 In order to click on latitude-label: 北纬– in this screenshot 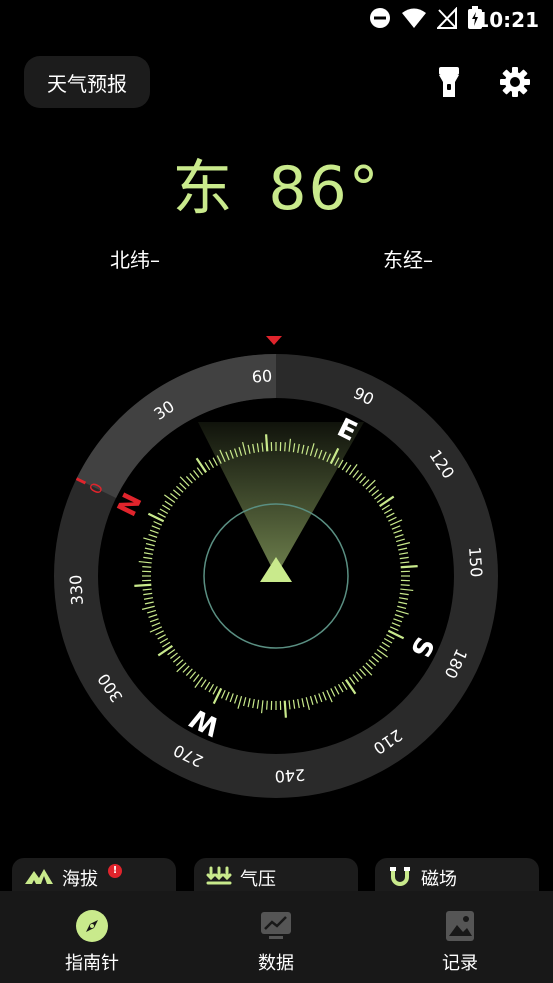, I will do `click(135, 260)`.